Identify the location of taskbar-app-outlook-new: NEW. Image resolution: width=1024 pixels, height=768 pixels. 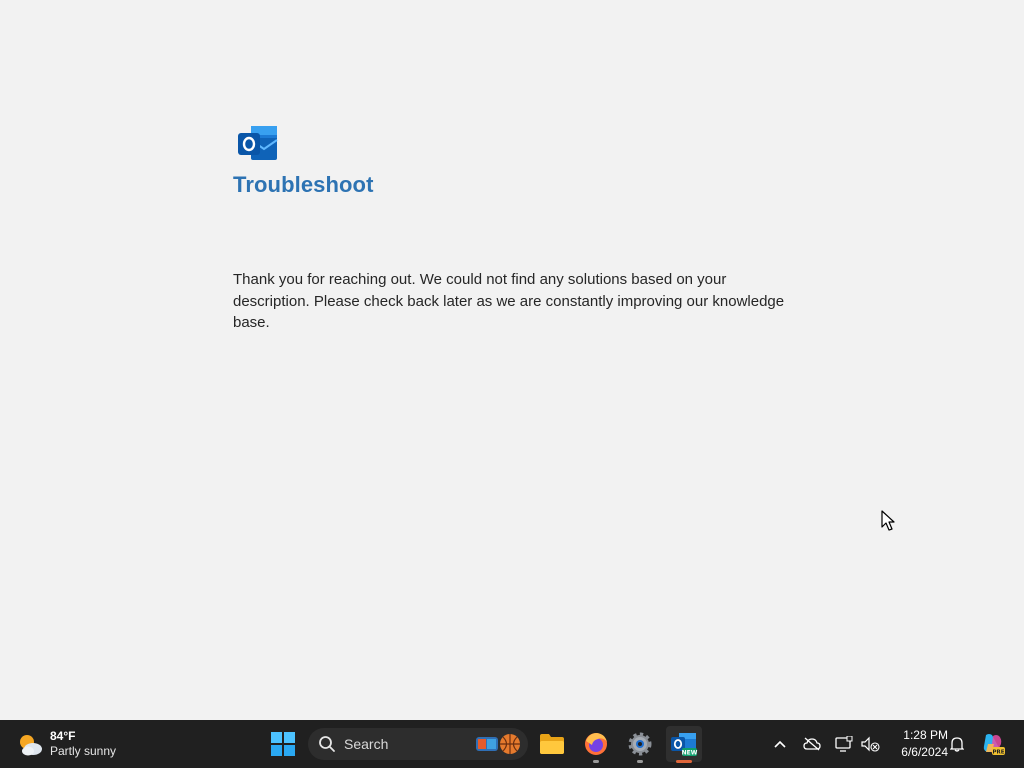
(684, 744).